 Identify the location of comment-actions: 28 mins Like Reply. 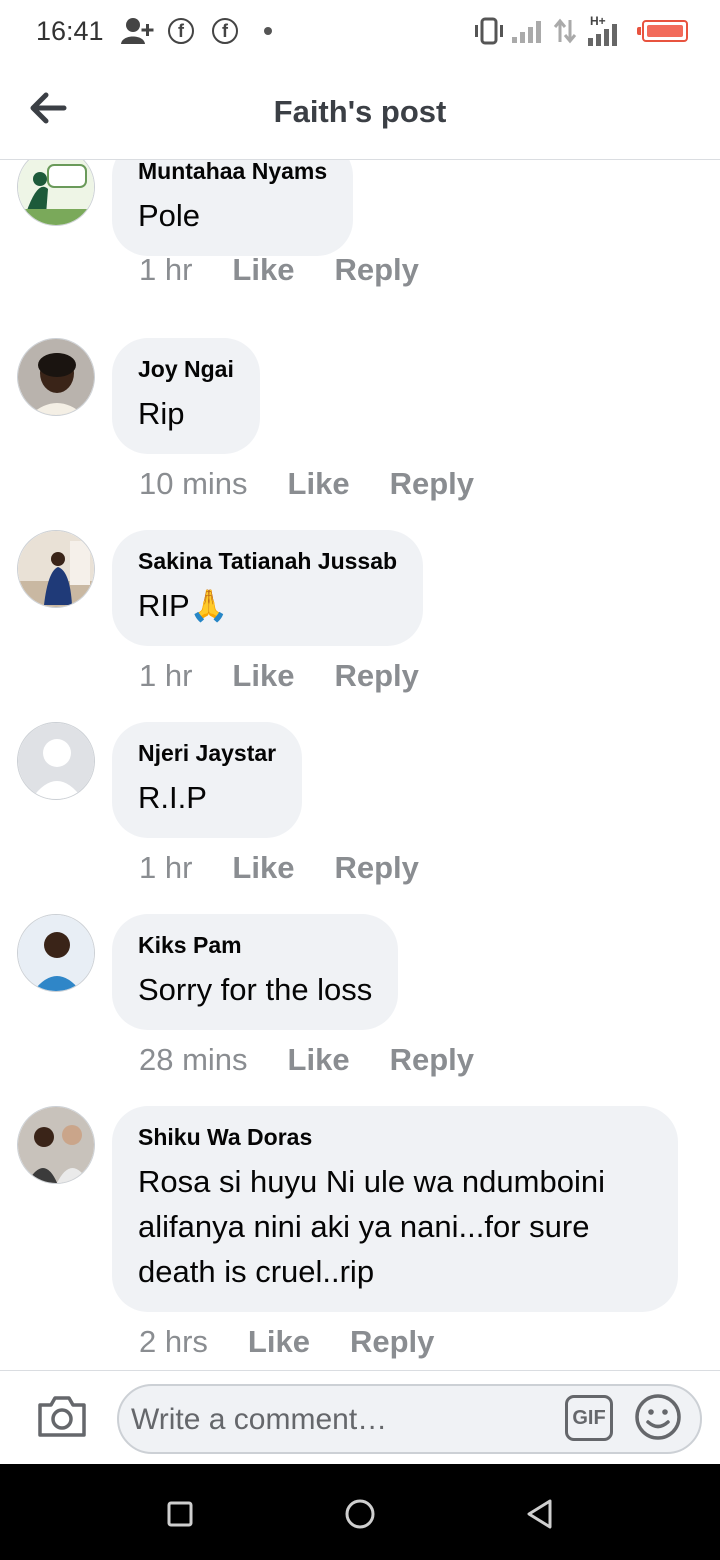
(306, 1060).